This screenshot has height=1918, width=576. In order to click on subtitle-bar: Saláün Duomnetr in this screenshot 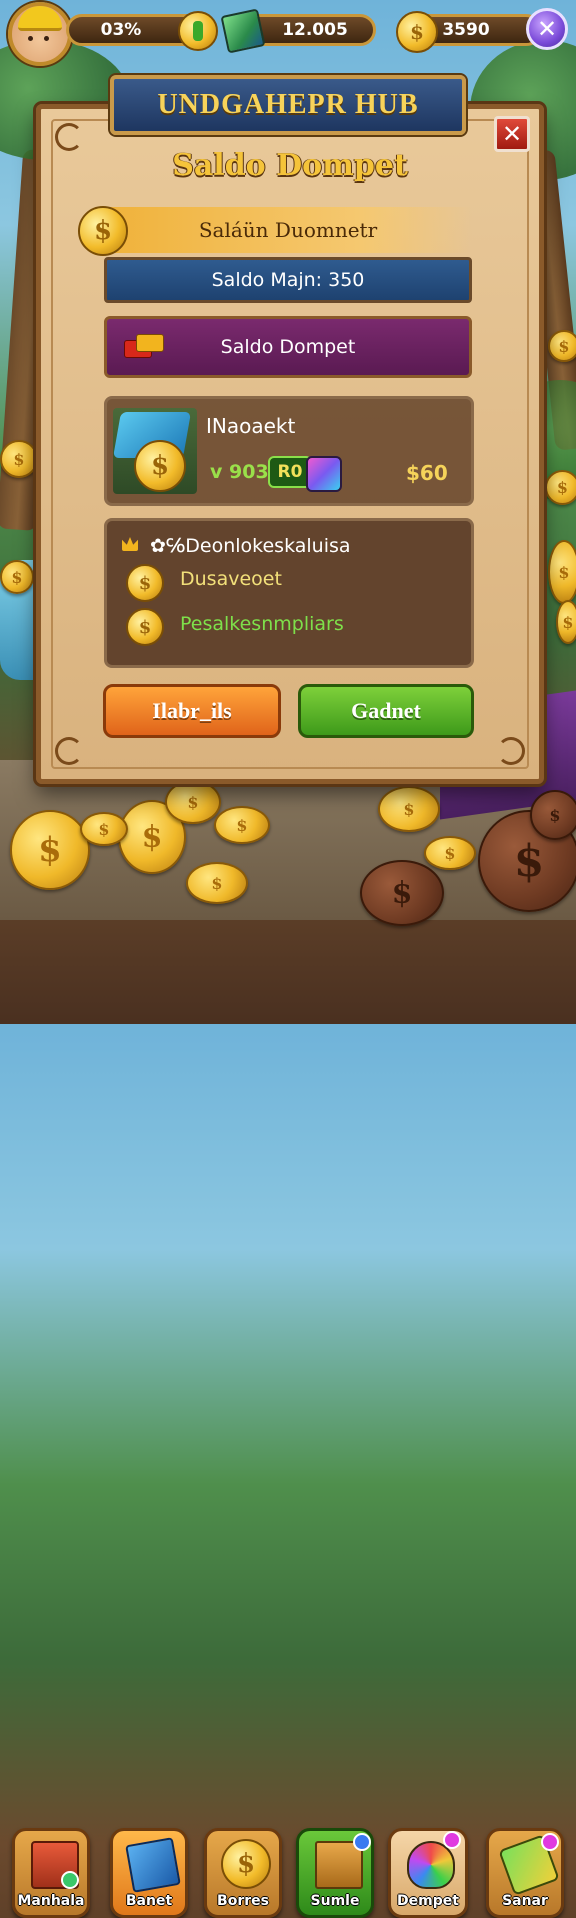, I will do `click(288, 230)`.